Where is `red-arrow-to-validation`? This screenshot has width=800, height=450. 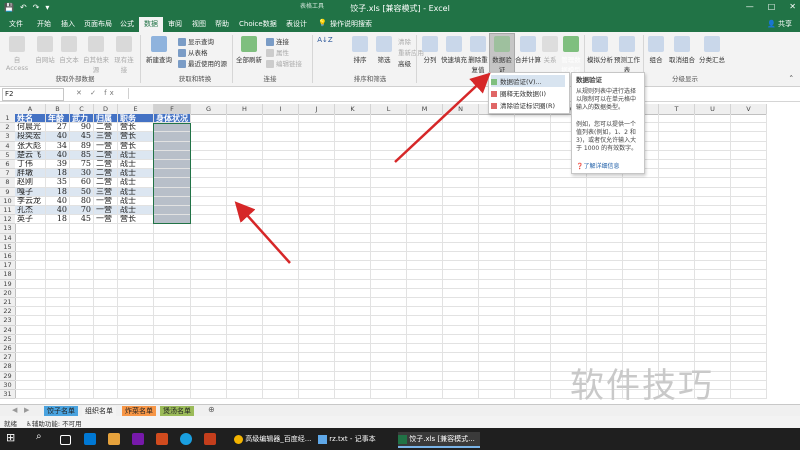 red-arrow-to-validation is located at coordinates (442, 117).